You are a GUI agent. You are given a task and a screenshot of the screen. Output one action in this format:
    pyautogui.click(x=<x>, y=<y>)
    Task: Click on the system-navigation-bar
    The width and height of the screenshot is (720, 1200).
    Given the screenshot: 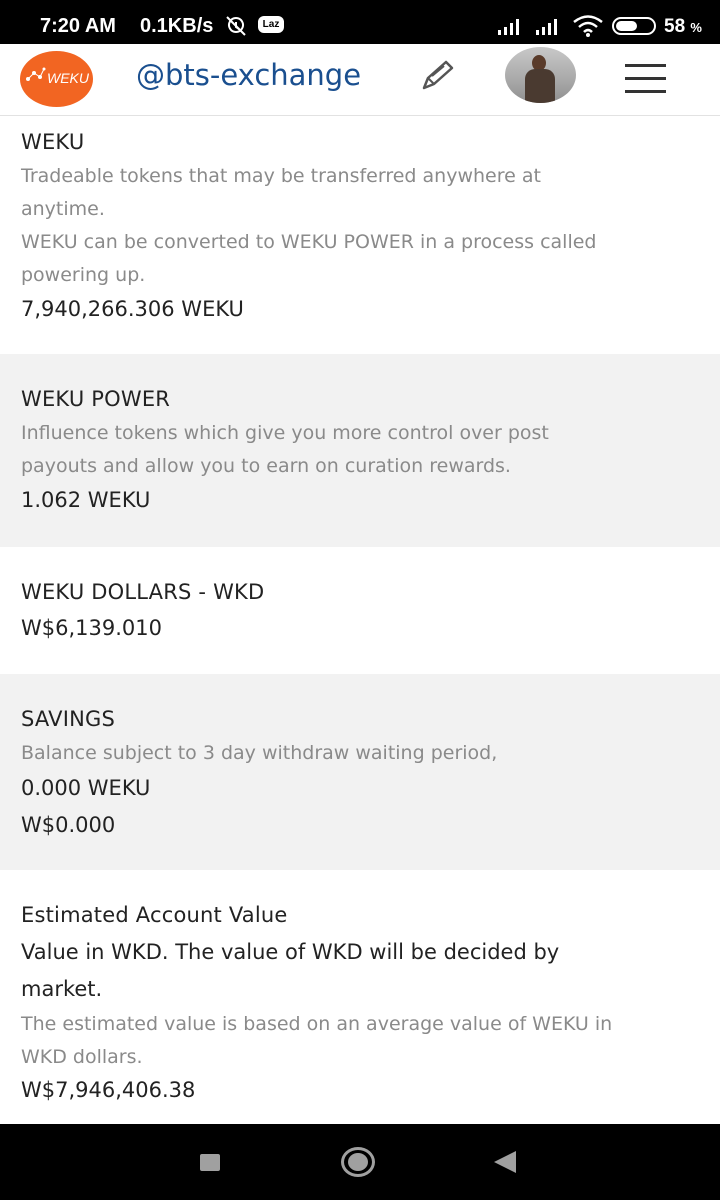 What is the action you would take?
    pyautogui.click(x=360, y=1162)
    